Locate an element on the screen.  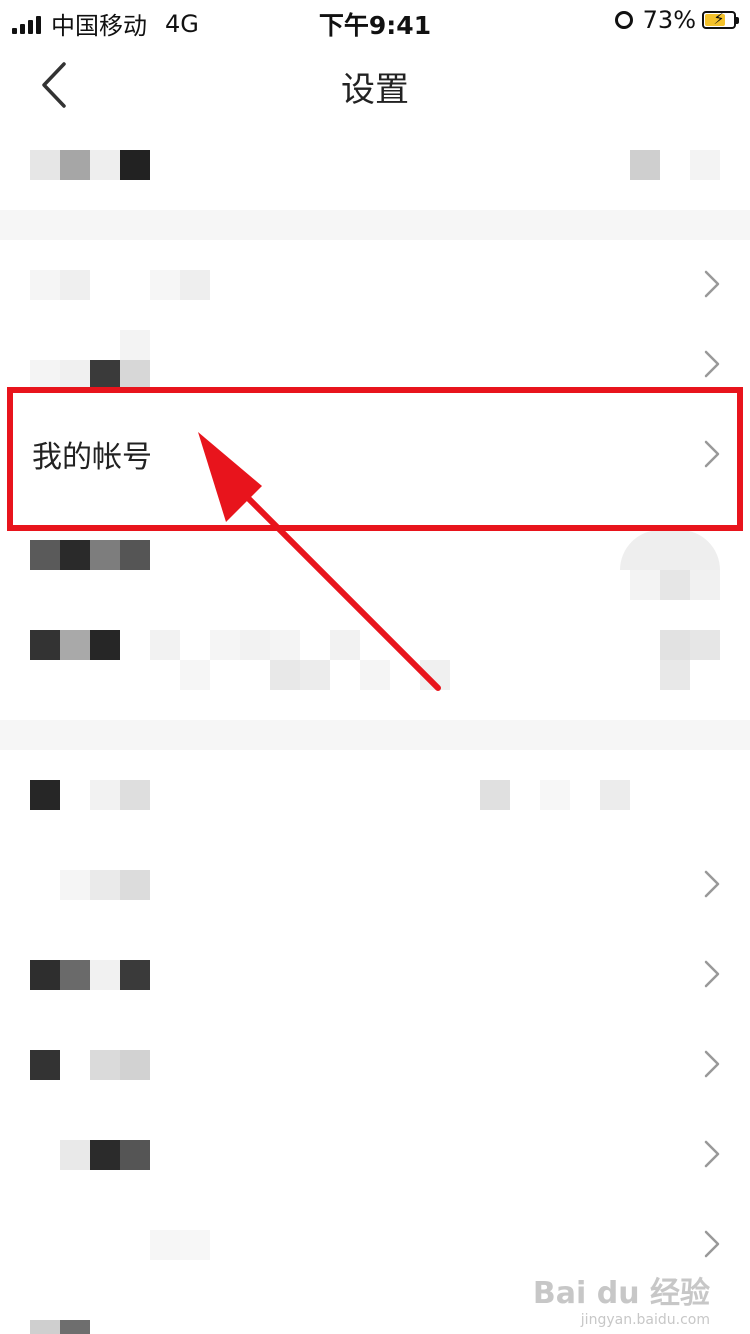
watermark-logo: Bai du 经验 is located at coordinates (621, 1293).